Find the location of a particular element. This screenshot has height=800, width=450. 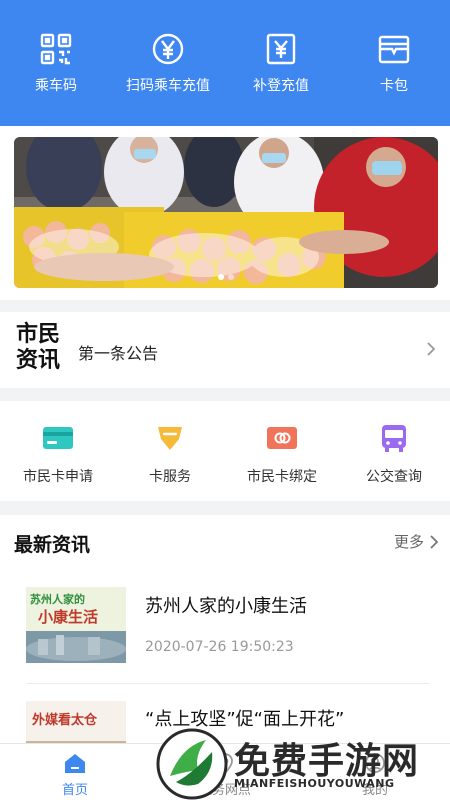

svc-label: 卡服务 is located at coordinates (170, 477).